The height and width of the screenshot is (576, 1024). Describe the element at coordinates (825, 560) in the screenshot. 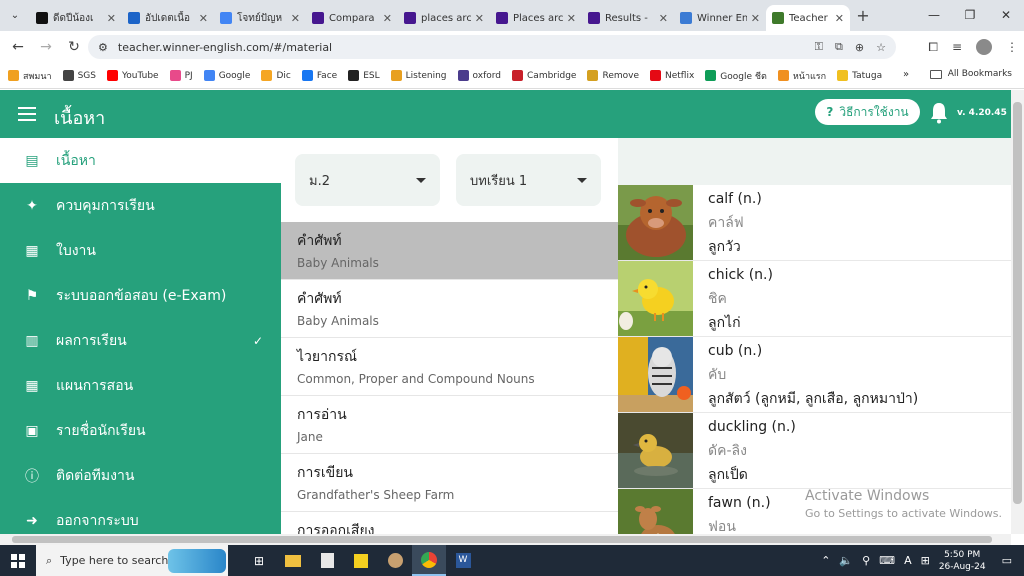

I see `tray-overflow-icon: ⌃` at that location.